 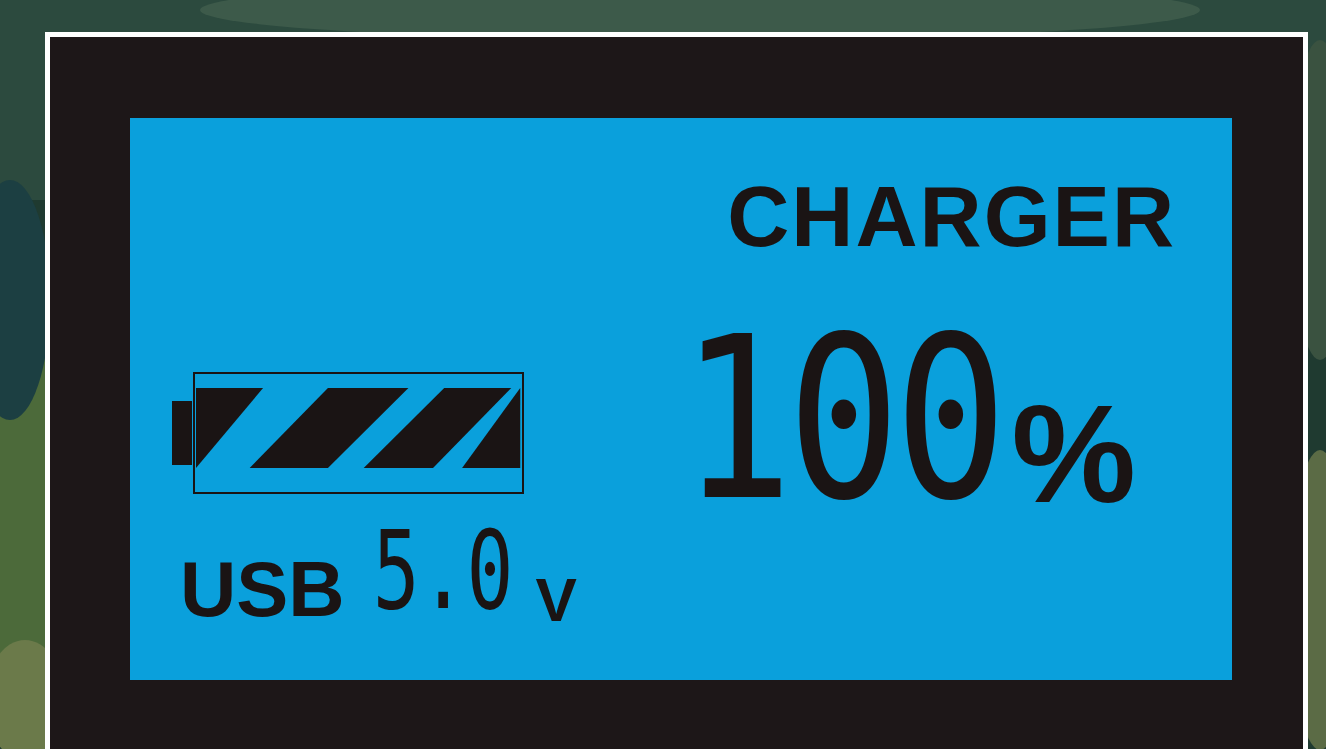 What do you see at coordinates (556, 600) in the screenshot?
I see `voltage-unit: V` at bounding box center [556, 600].